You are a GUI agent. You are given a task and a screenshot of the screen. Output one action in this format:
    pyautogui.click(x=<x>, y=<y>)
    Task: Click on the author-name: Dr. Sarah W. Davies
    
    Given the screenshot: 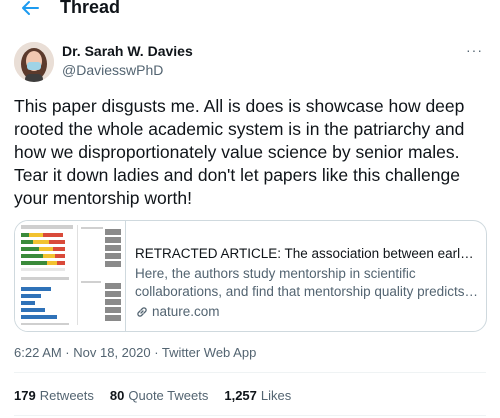 What is the action you would take?
    pyautogui.click(x=127, y=51)
    